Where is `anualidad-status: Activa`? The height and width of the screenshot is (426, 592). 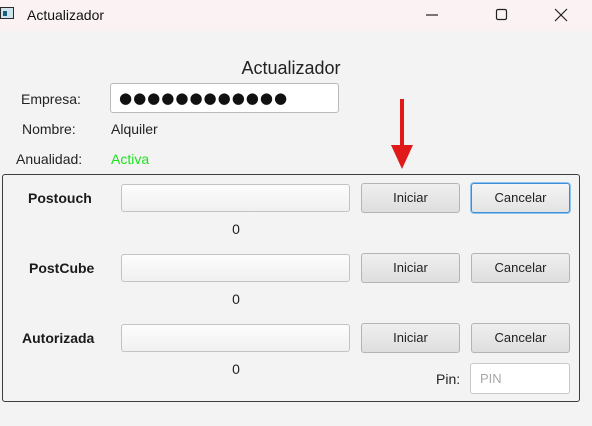
anualidad-status: Activa is located at coordinates (130, 159).